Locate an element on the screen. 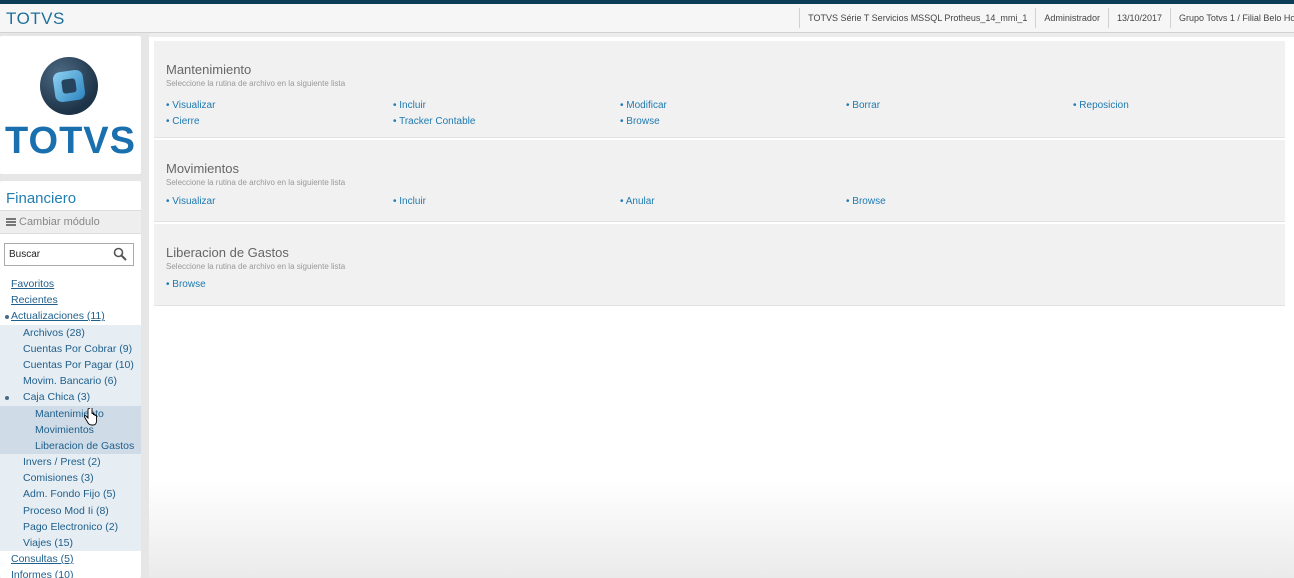 The image size is (1294, 578). menu-item-movim-bancario: Movim. Bancario (6) is located at coordinates (70, 381).